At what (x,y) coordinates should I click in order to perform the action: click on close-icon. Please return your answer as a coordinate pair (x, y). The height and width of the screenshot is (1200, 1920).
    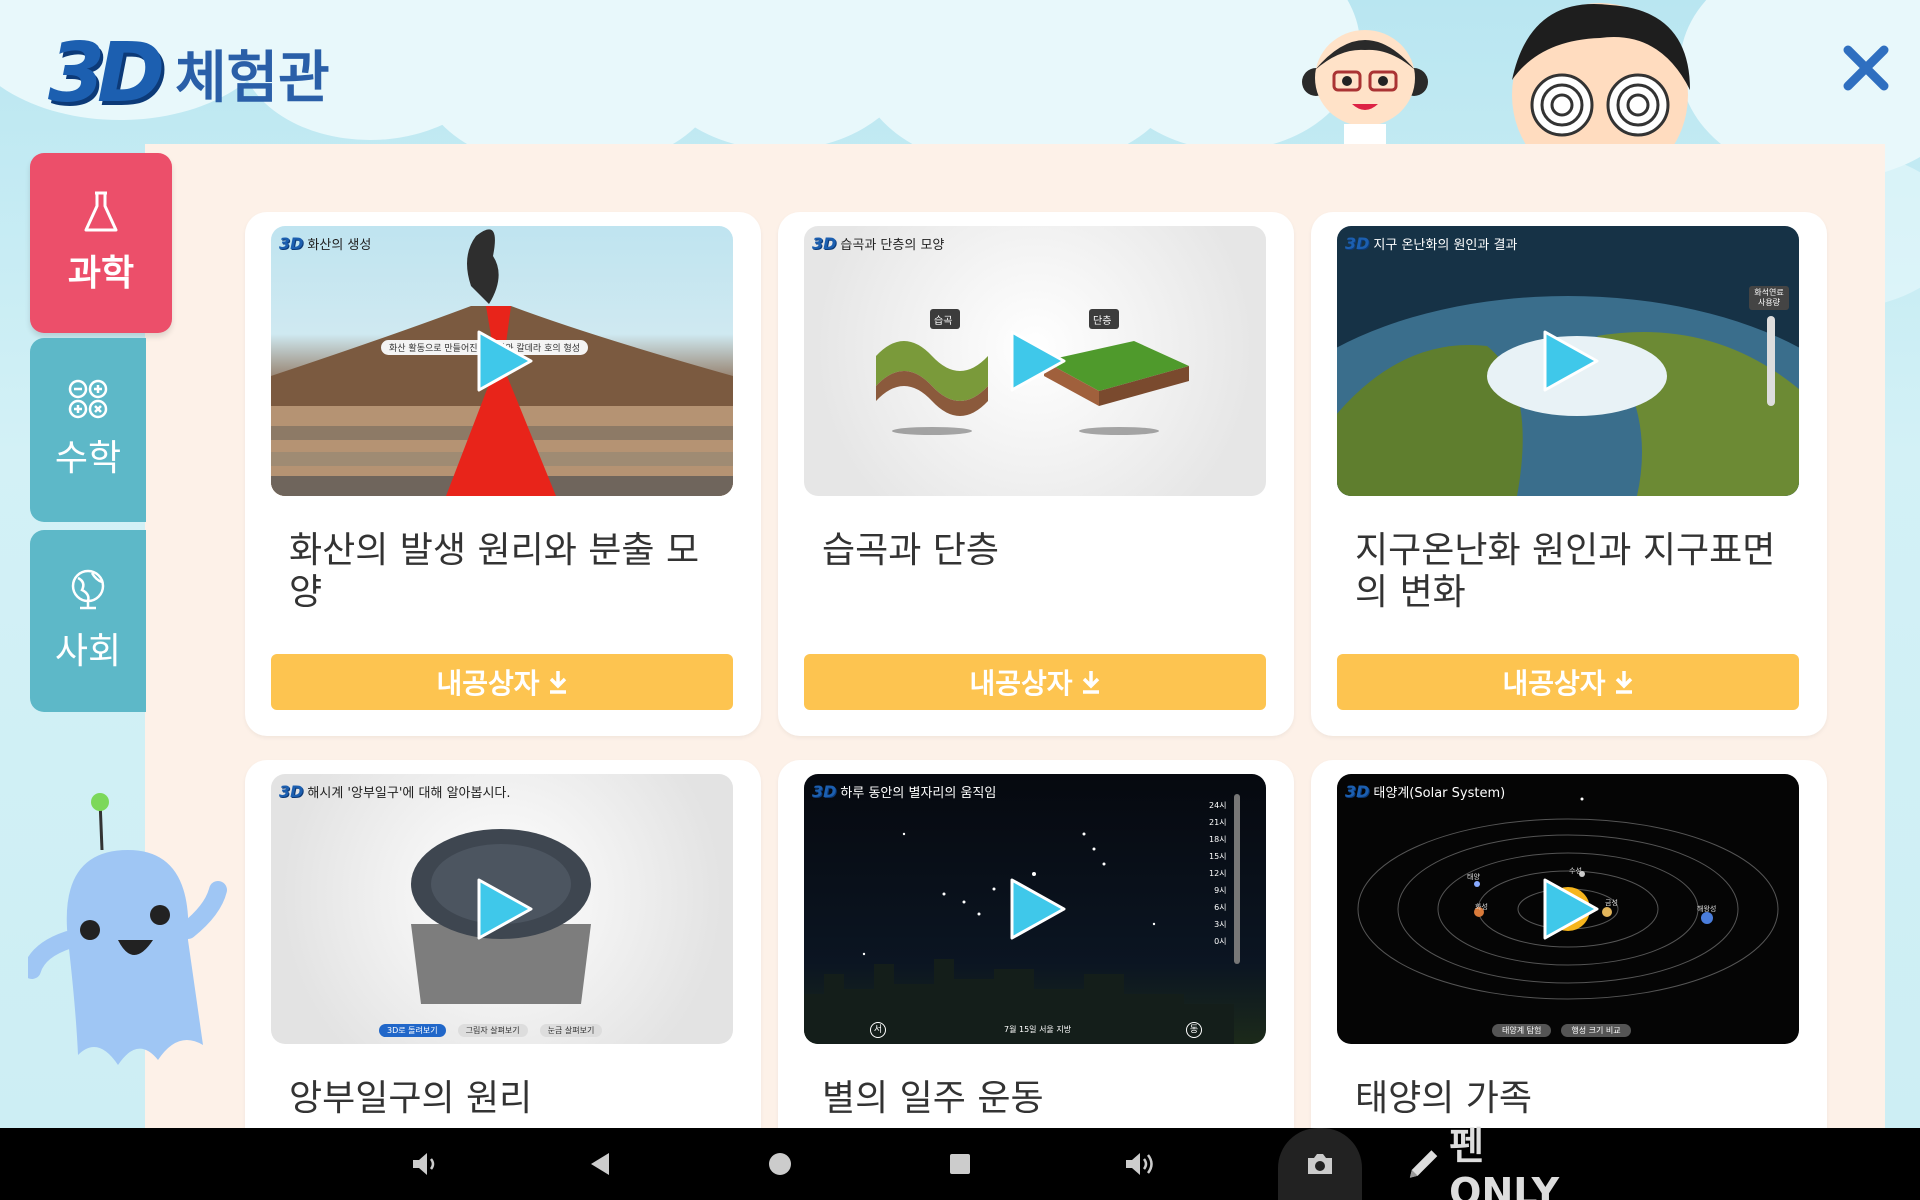
    Looking at the image, I should click on (1866, 68).